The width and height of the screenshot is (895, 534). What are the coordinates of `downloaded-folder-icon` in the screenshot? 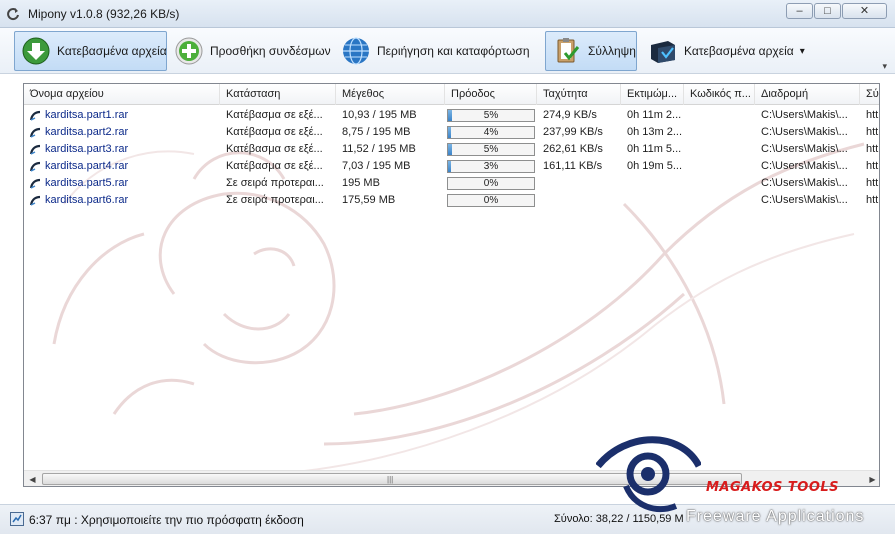 It's located at (663, 52).